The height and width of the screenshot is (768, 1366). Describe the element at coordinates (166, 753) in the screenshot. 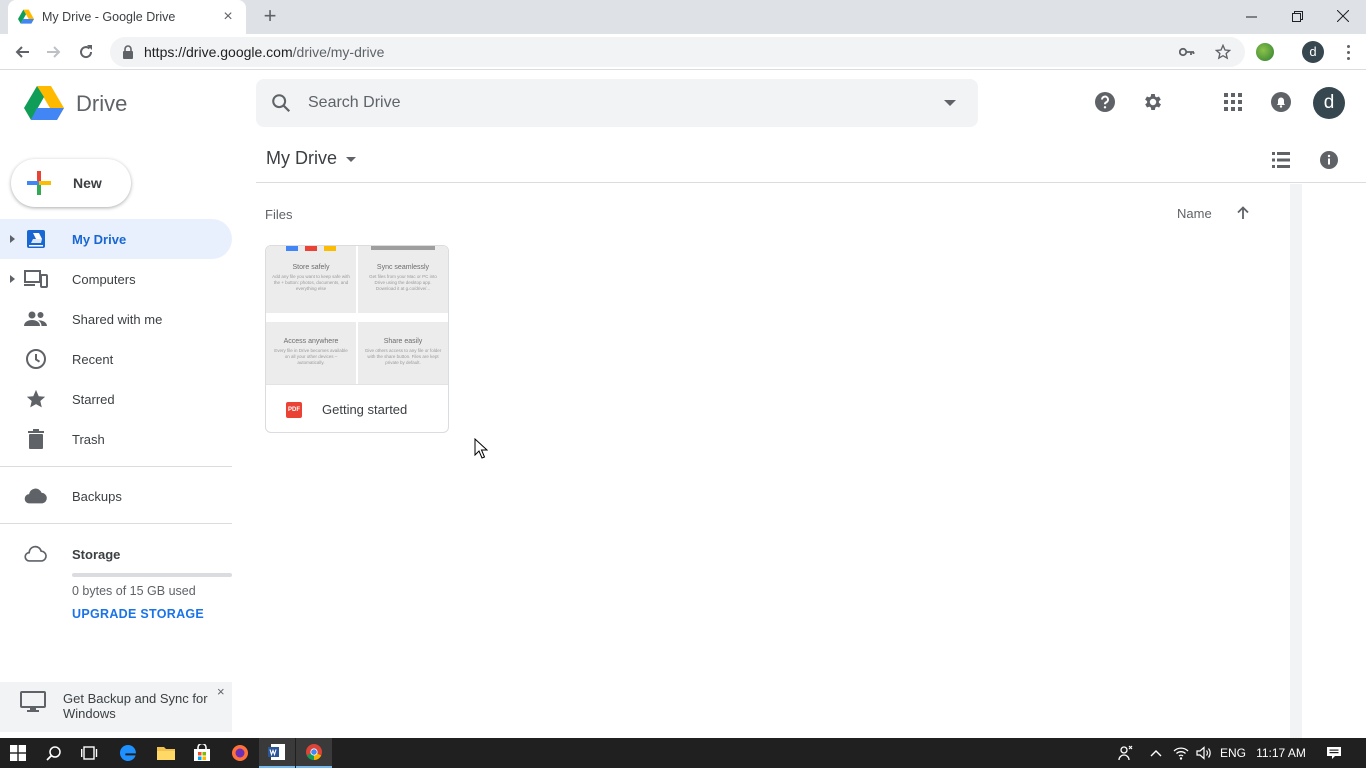

I see `file-explorer-icon` at that location.